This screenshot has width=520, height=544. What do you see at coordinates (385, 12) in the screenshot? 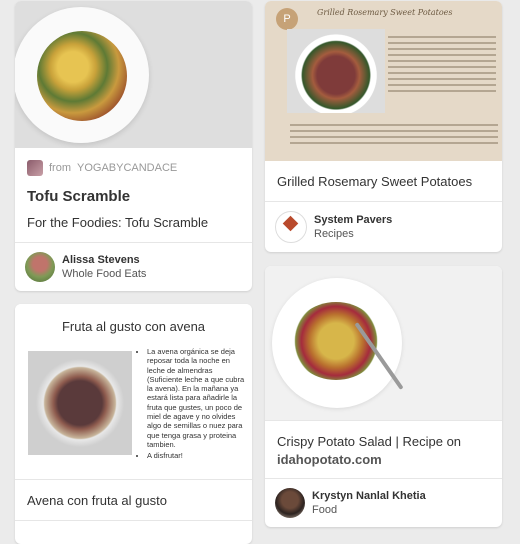
I see `image-title: Grilled Rosemary Sweet Potatoes` at bounding box center [385, 12].